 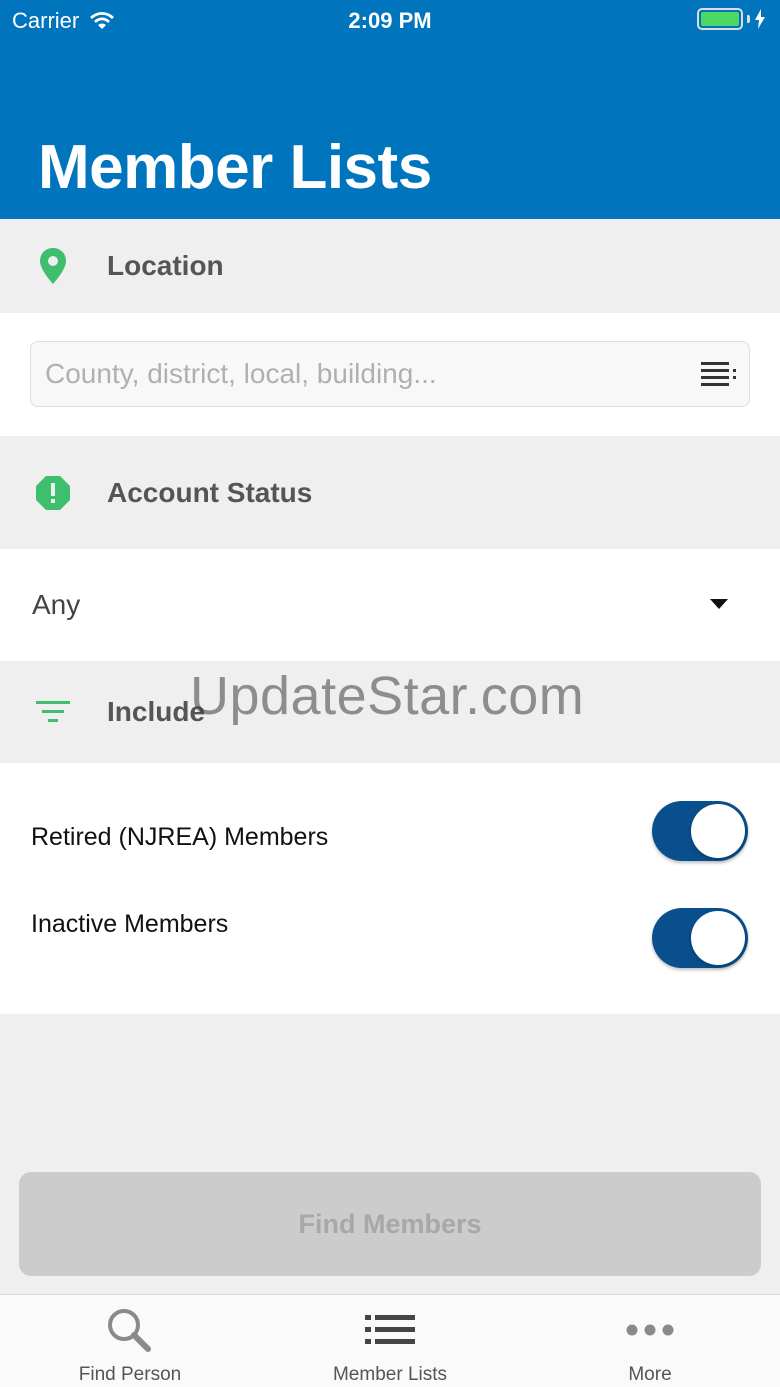 I want to click on tab-member-lists: Member Lists, so click(x=390, y=1341).